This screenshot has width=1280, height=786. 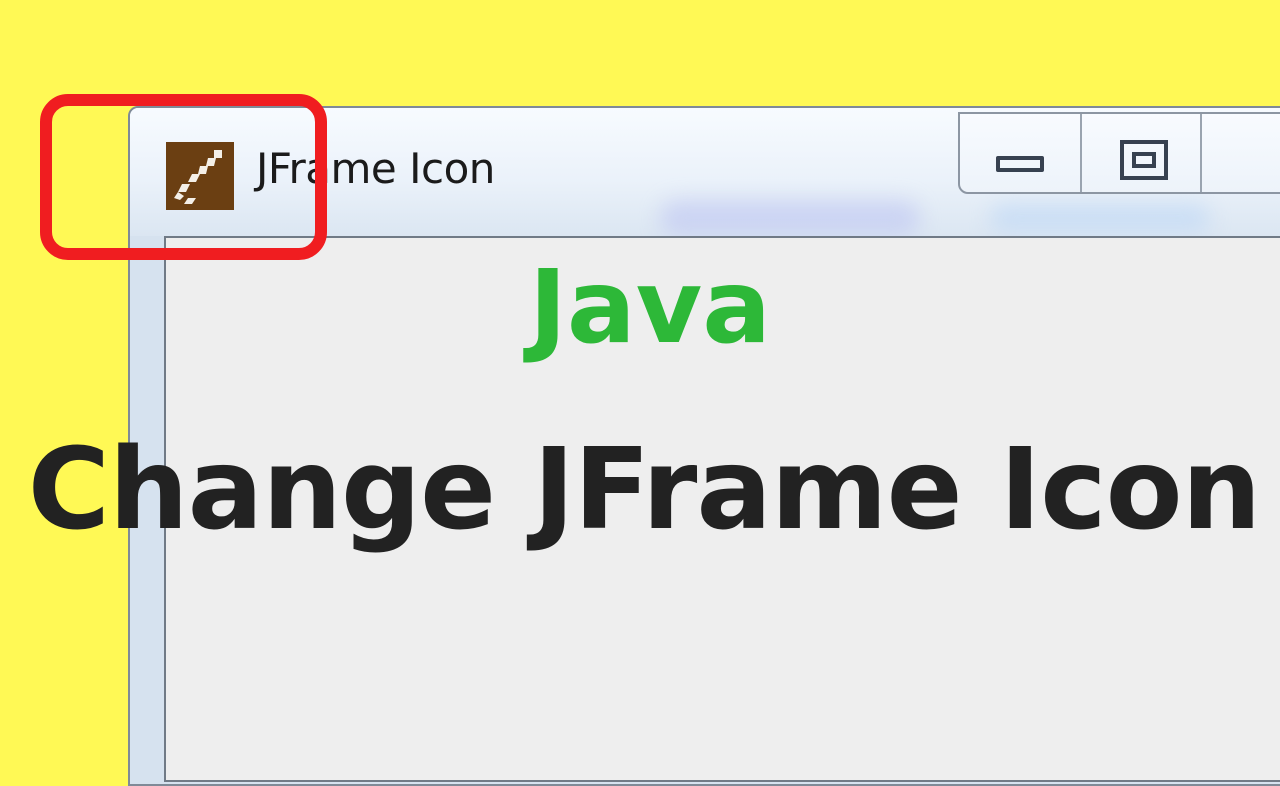 What do you see at coordinates (650, 307) in the screenshot?
I see `java-headline: Java` at bounding box center [650, 307].